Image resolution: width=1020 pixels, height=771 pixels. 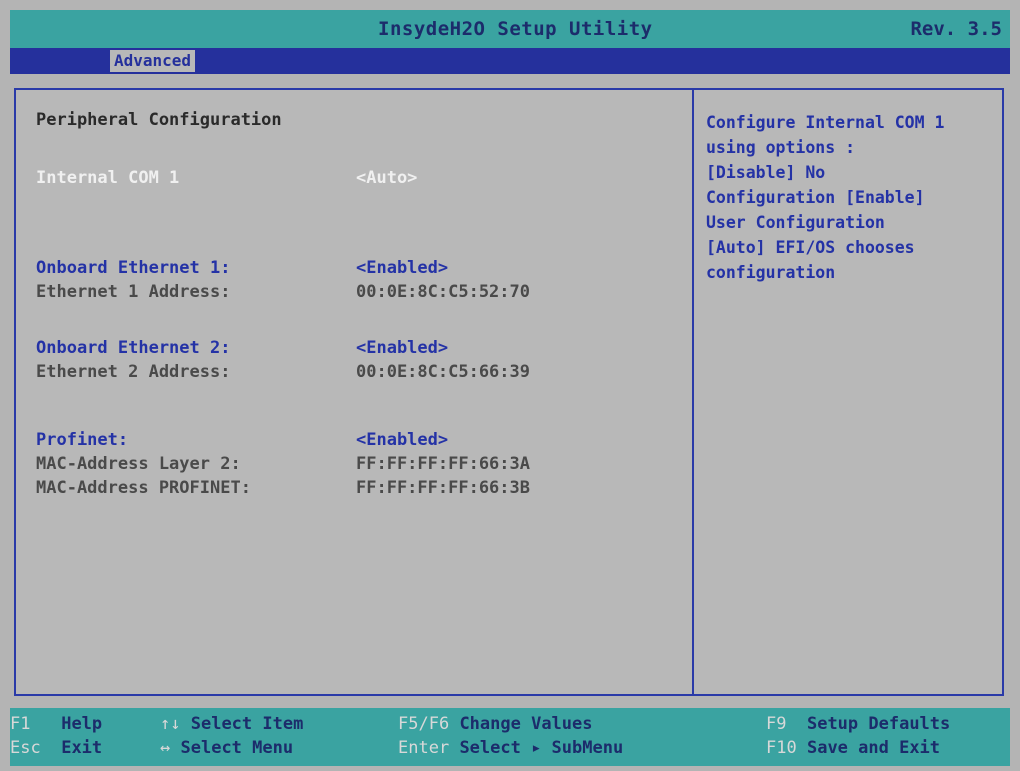 What do you see at coordinates (165, 748) in the screenshot?
I see `key-label: ↔` at bounding box center [165, 748].